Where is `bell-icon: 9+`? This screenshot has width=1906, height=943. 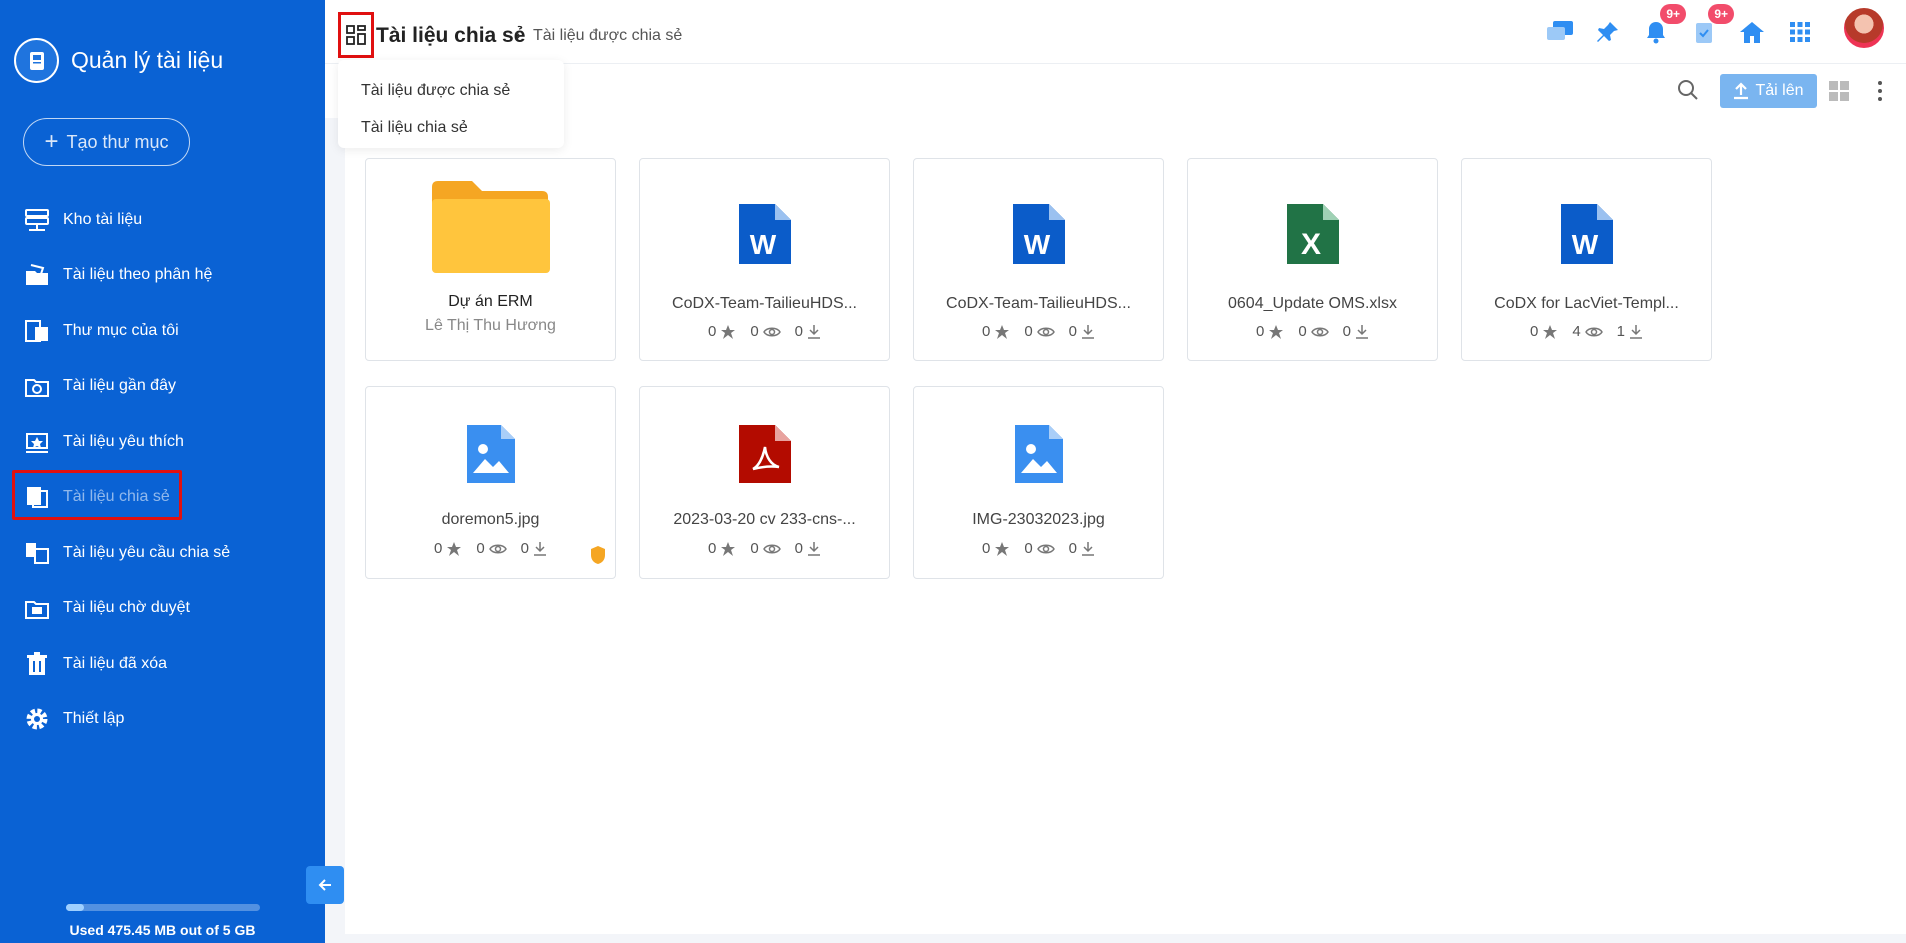 bell-icon: 9+ is located at coordinates (1662, 27).